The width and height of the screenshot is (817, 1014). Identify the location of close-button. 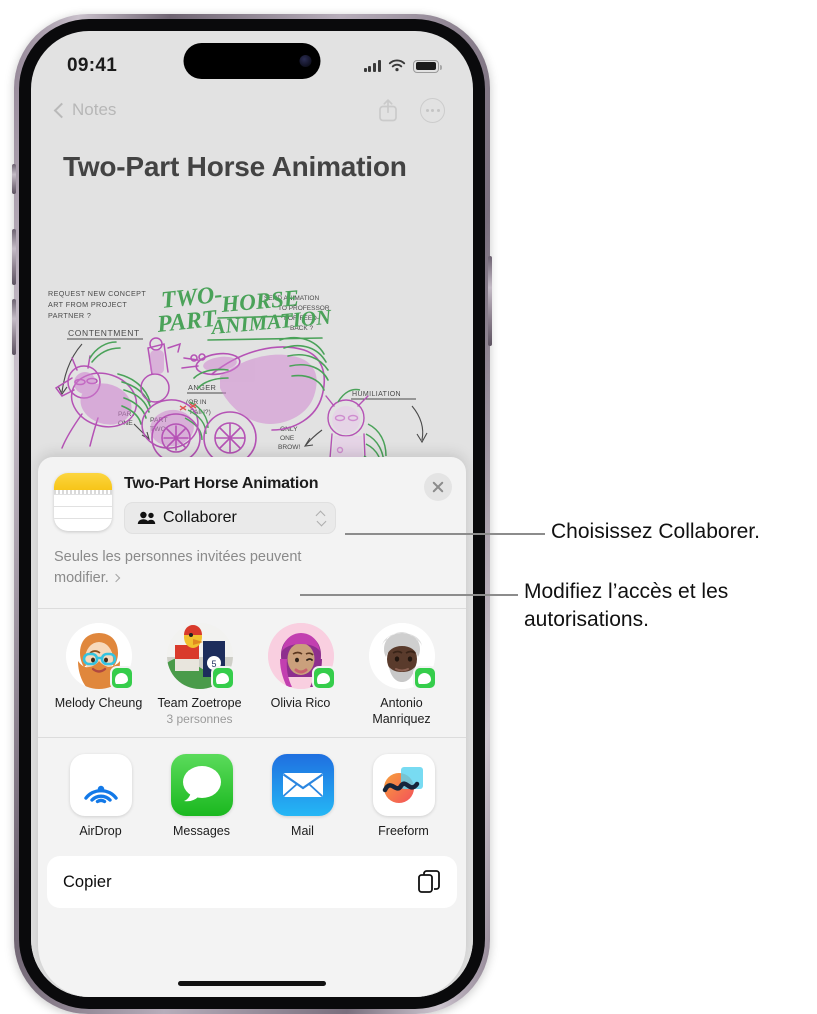
(438, 487).